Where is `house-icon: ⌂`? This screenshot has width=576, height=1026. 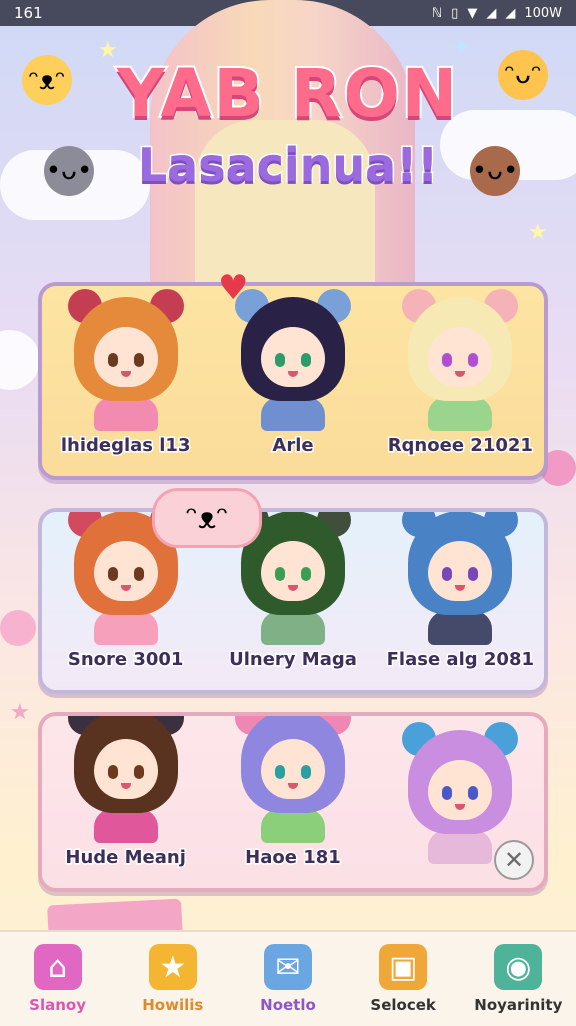
house-icon: ⌂ is located at coordinates (57, 967).